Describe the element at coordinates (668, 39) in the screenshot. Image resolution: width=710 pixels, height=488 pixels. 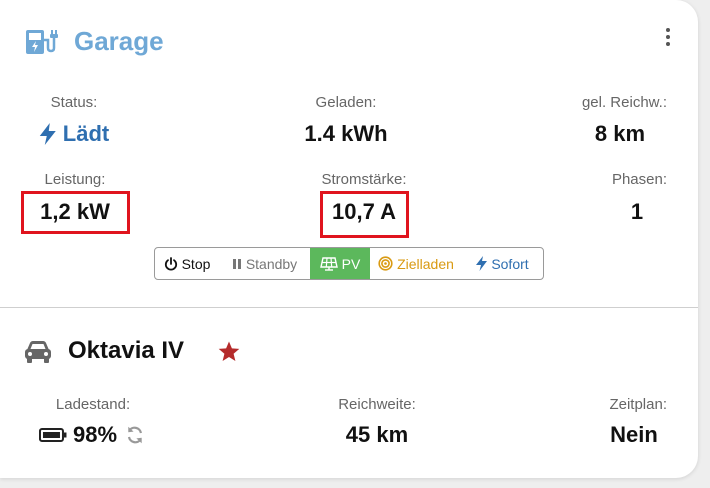
I see `more-vertical-icon` at that location.